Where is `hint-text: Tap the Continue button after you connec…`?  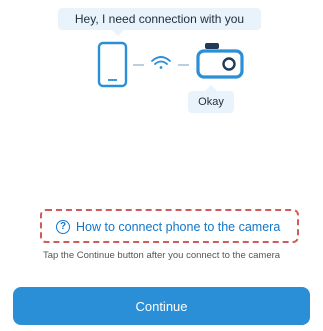 hint-text: Tap the Continue button after you connec… is located at coordinates (161, 255).